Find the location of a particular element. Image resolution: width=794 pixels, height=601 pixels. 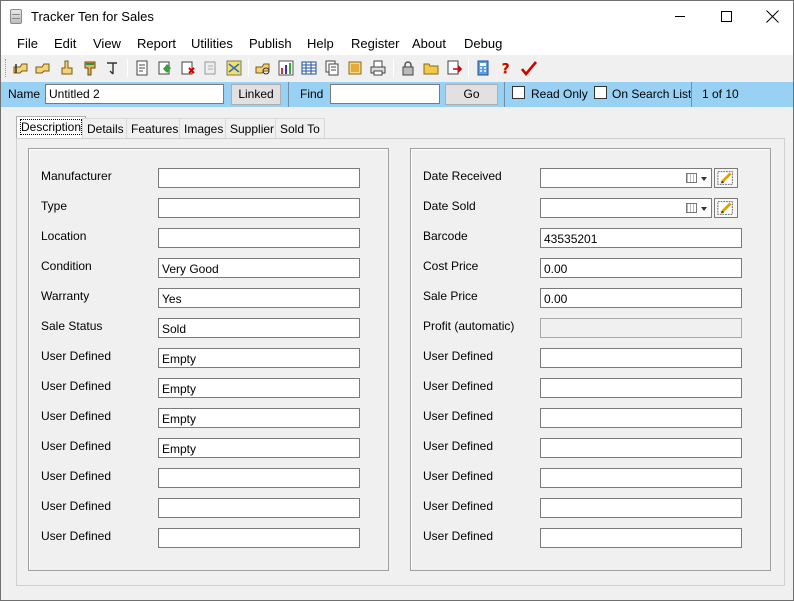

date-sold-picker is located at coordinates (626, 208).